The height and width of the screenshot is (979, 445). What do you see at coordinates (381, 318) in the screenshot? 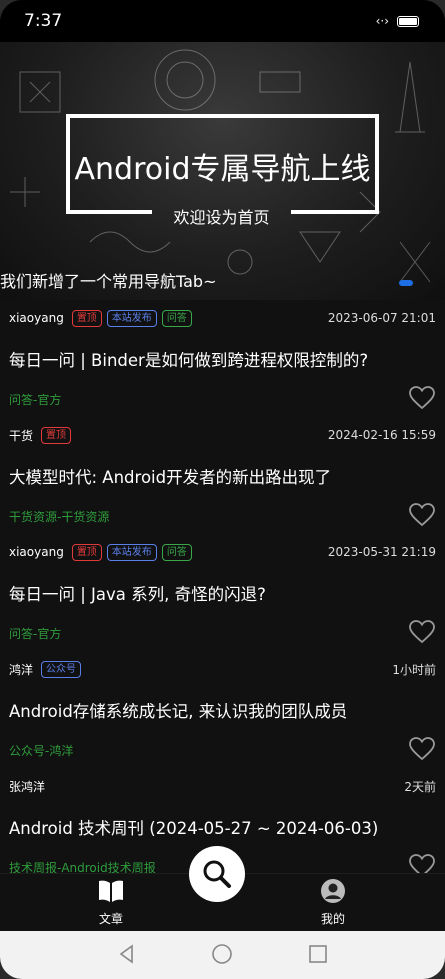
I see `article-date: 2023-06-07 21:01` at bounding box center [381, 318].